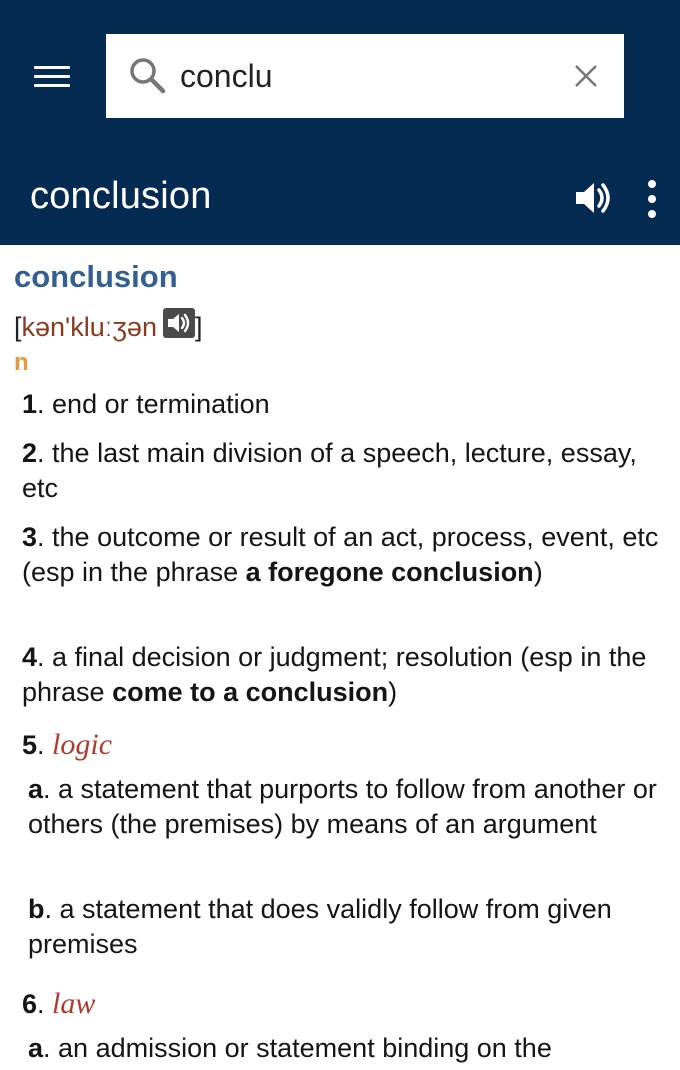  Describe the element at coordinates (586, 76) in the screenshot. I see `close-icon` at that location.